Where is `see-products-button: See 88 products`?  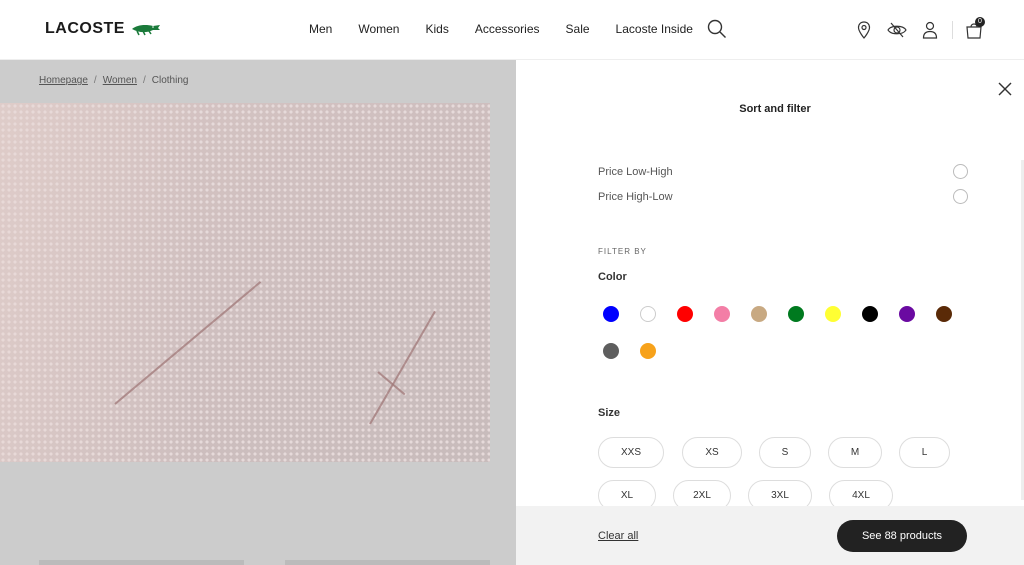
see-products-button: See 88 products is located at coordinates (902, 536).